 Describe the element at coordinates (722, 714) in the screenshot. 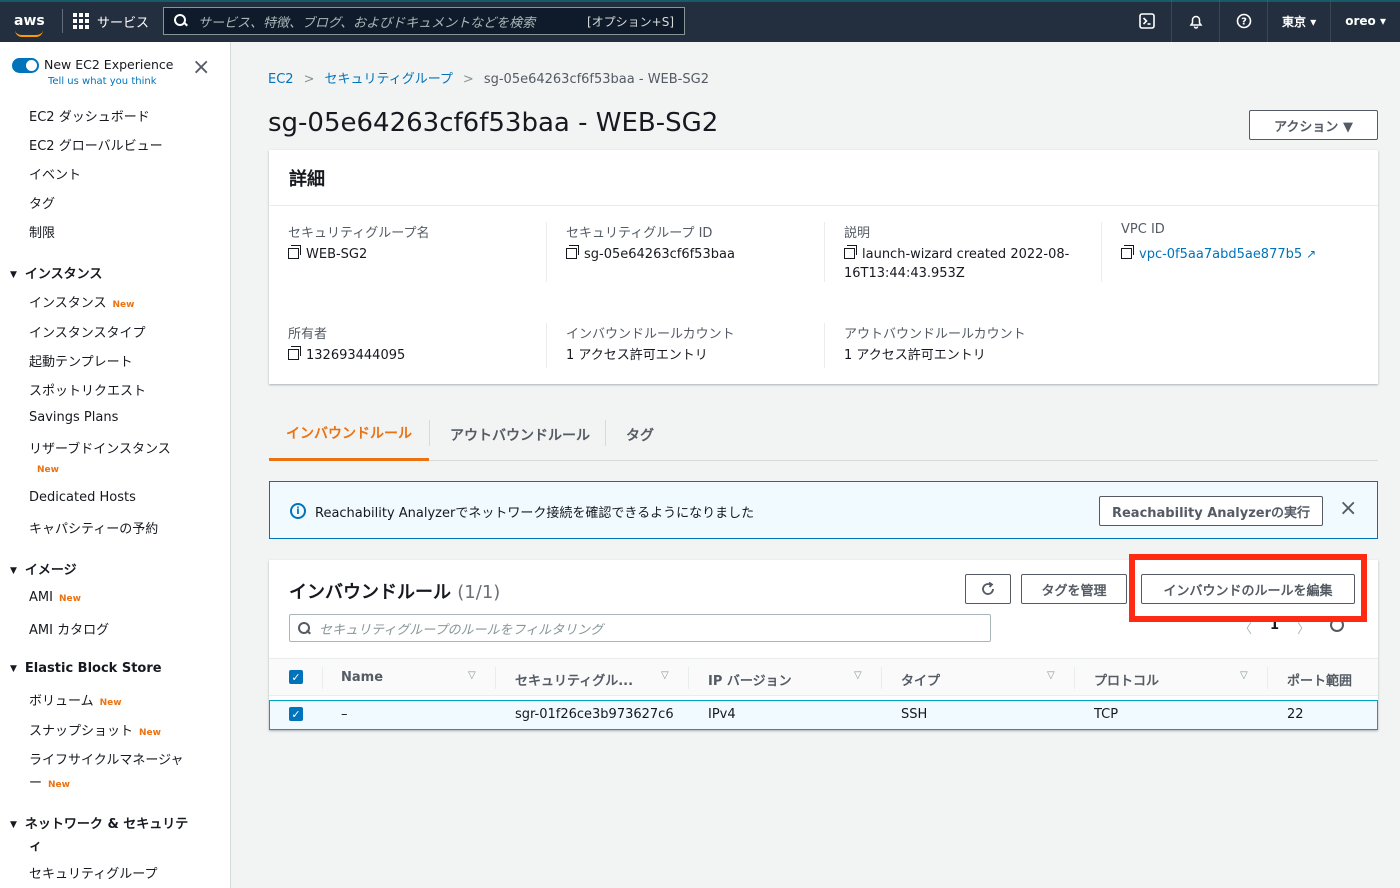

I see `cell-ip-version: IPv4` at that location.